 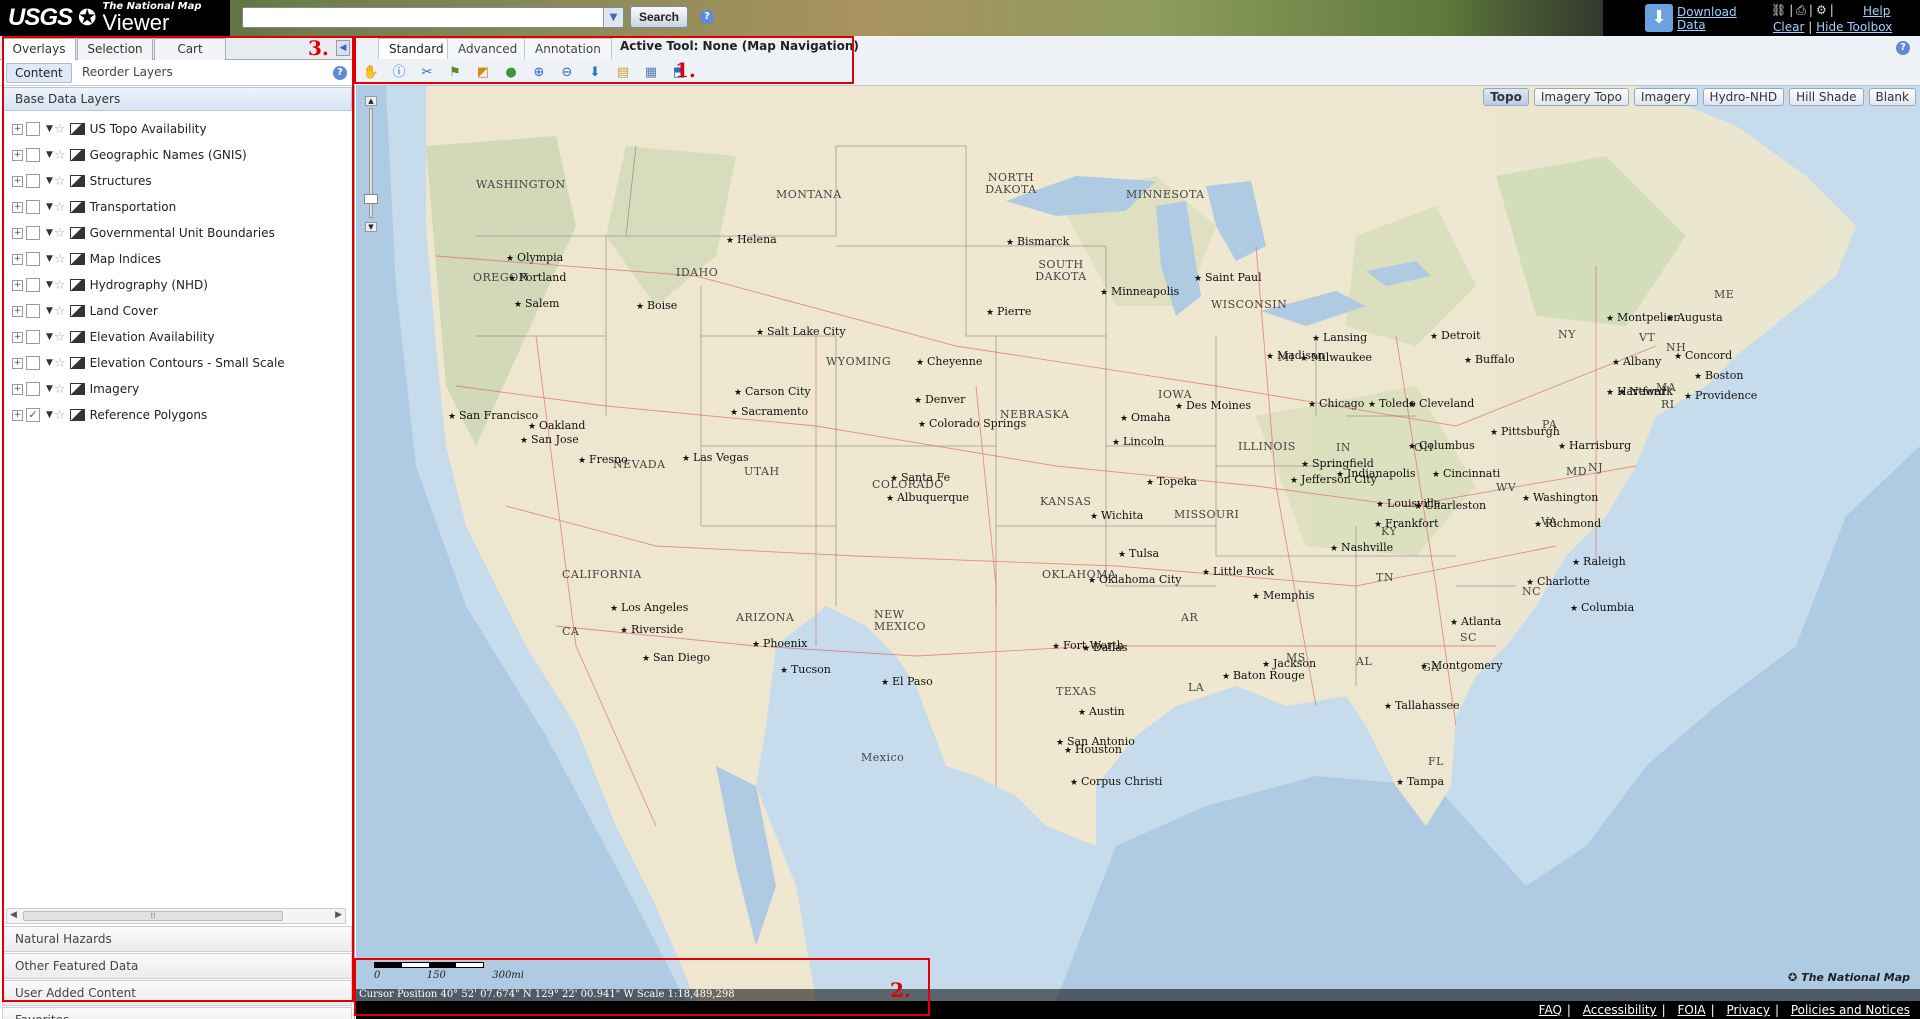 I want to click on map-state-label: ARIZONA, so click(x=765, y=617).